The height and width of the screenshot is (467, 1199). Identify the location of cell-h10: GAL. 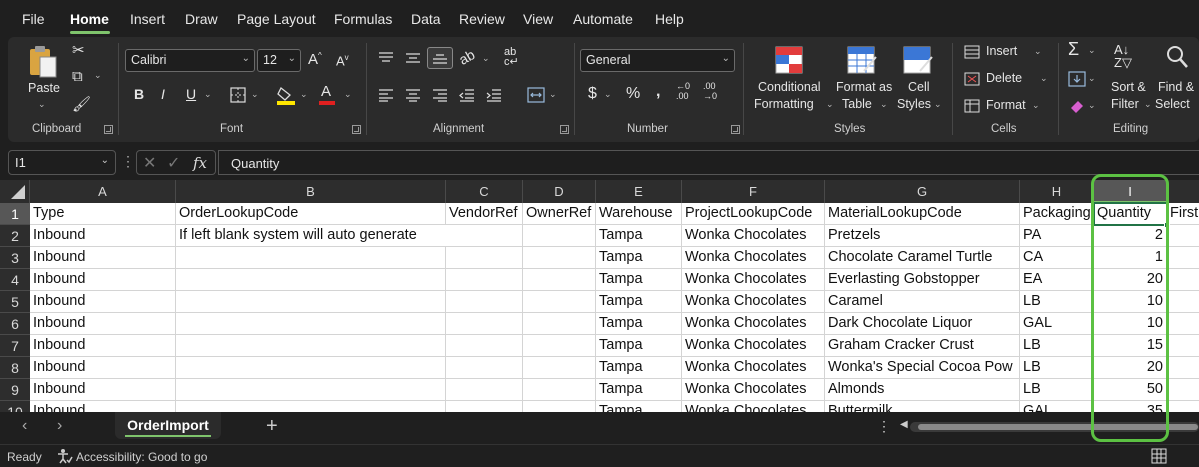
(1057, 406).